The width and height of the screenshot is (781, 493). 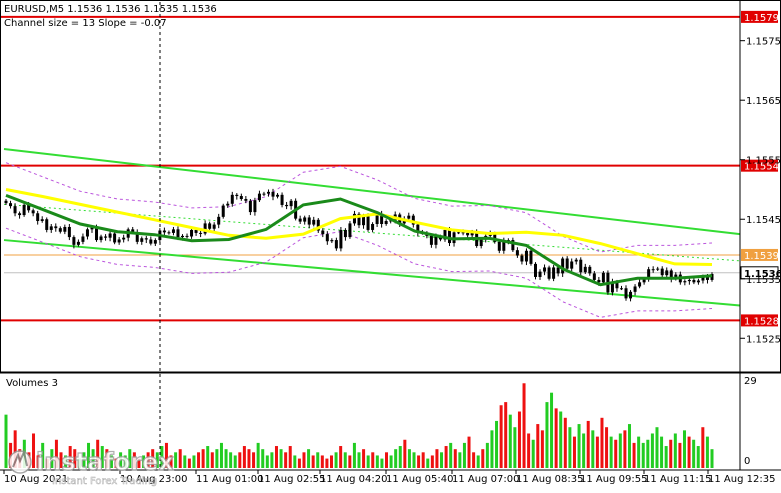 What do you see at coordinates (750, 381) in the screenshot?
I see `volume-max-tick: 29` at bounding box center [750, 381].